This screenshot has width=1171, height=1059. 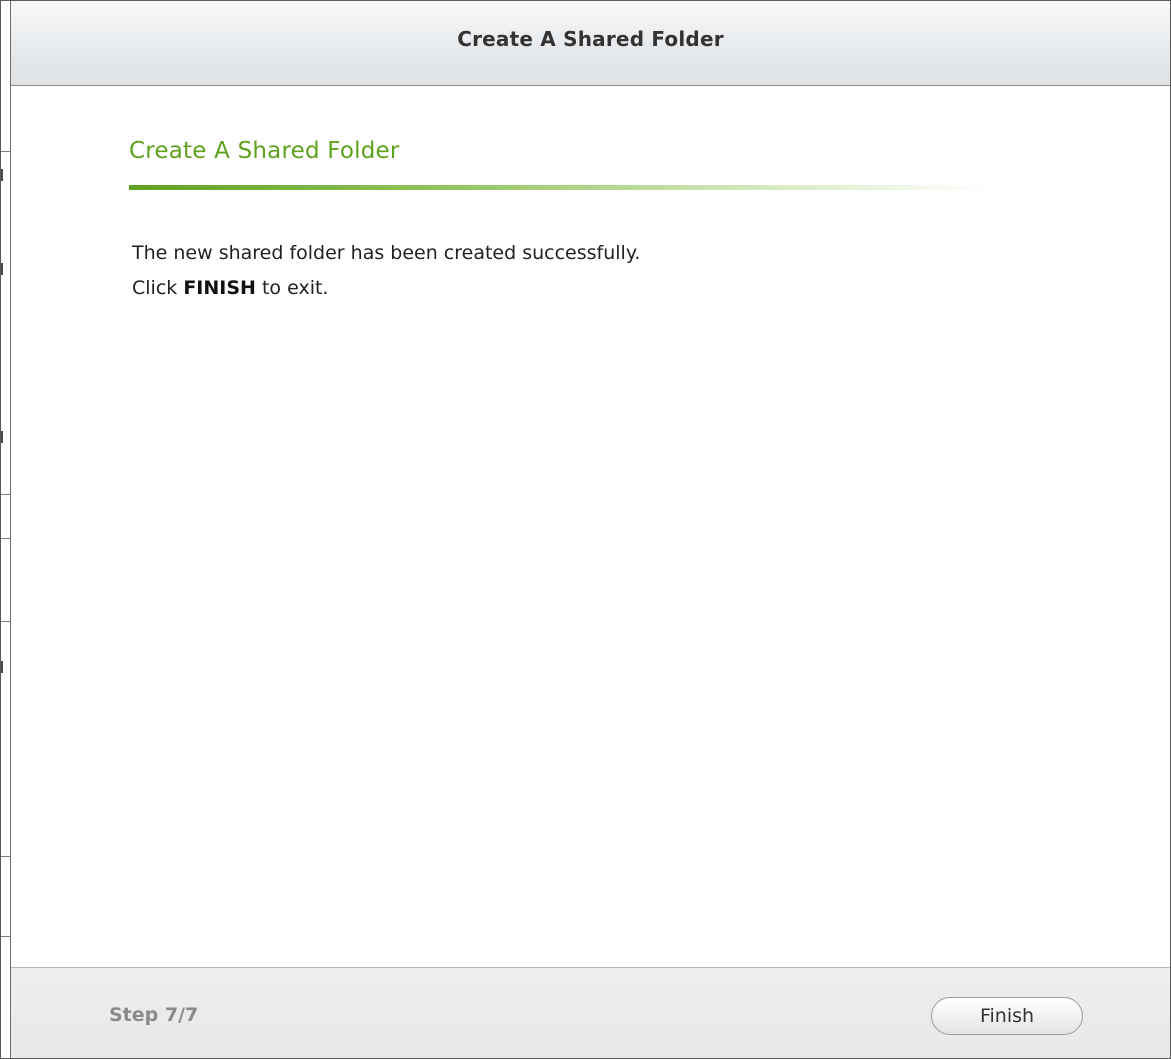 I want to click on finish-keyword: FINISH, so click(x=219, y=288).